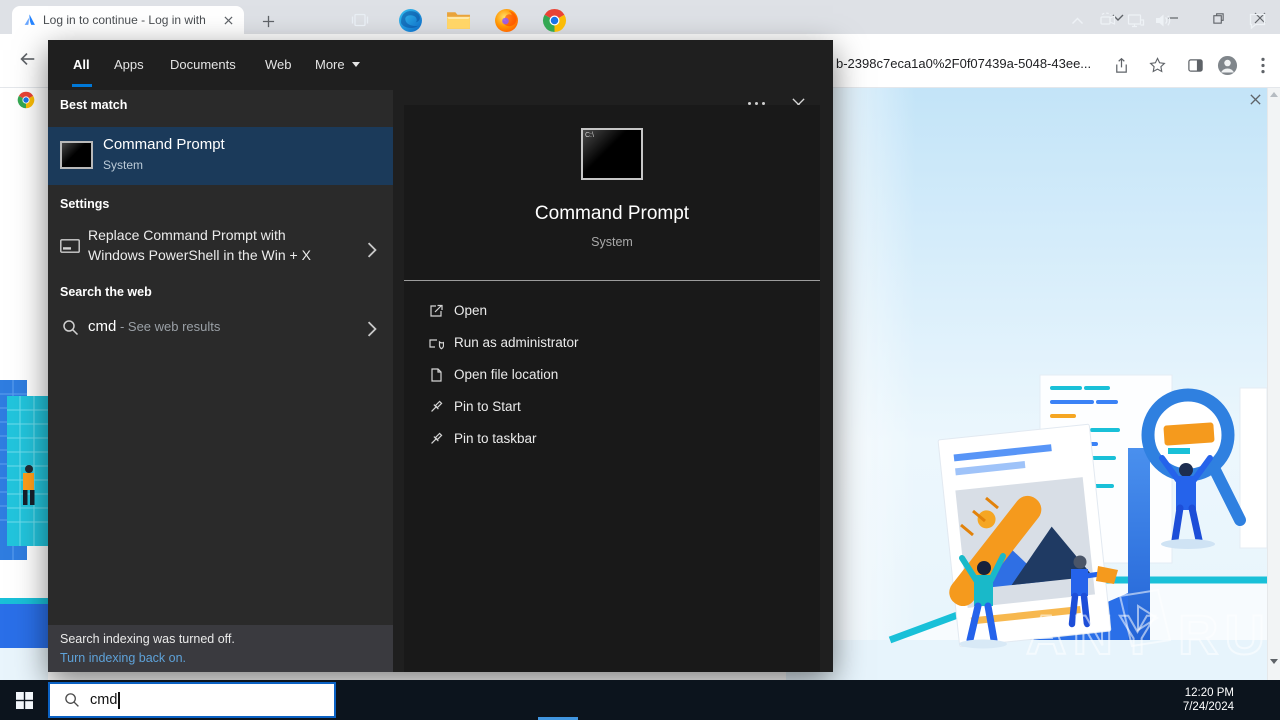 The height and width of the screenshot is (720, 1280). I want to click on taskbar-search-input: cmd, so click(192, 700).